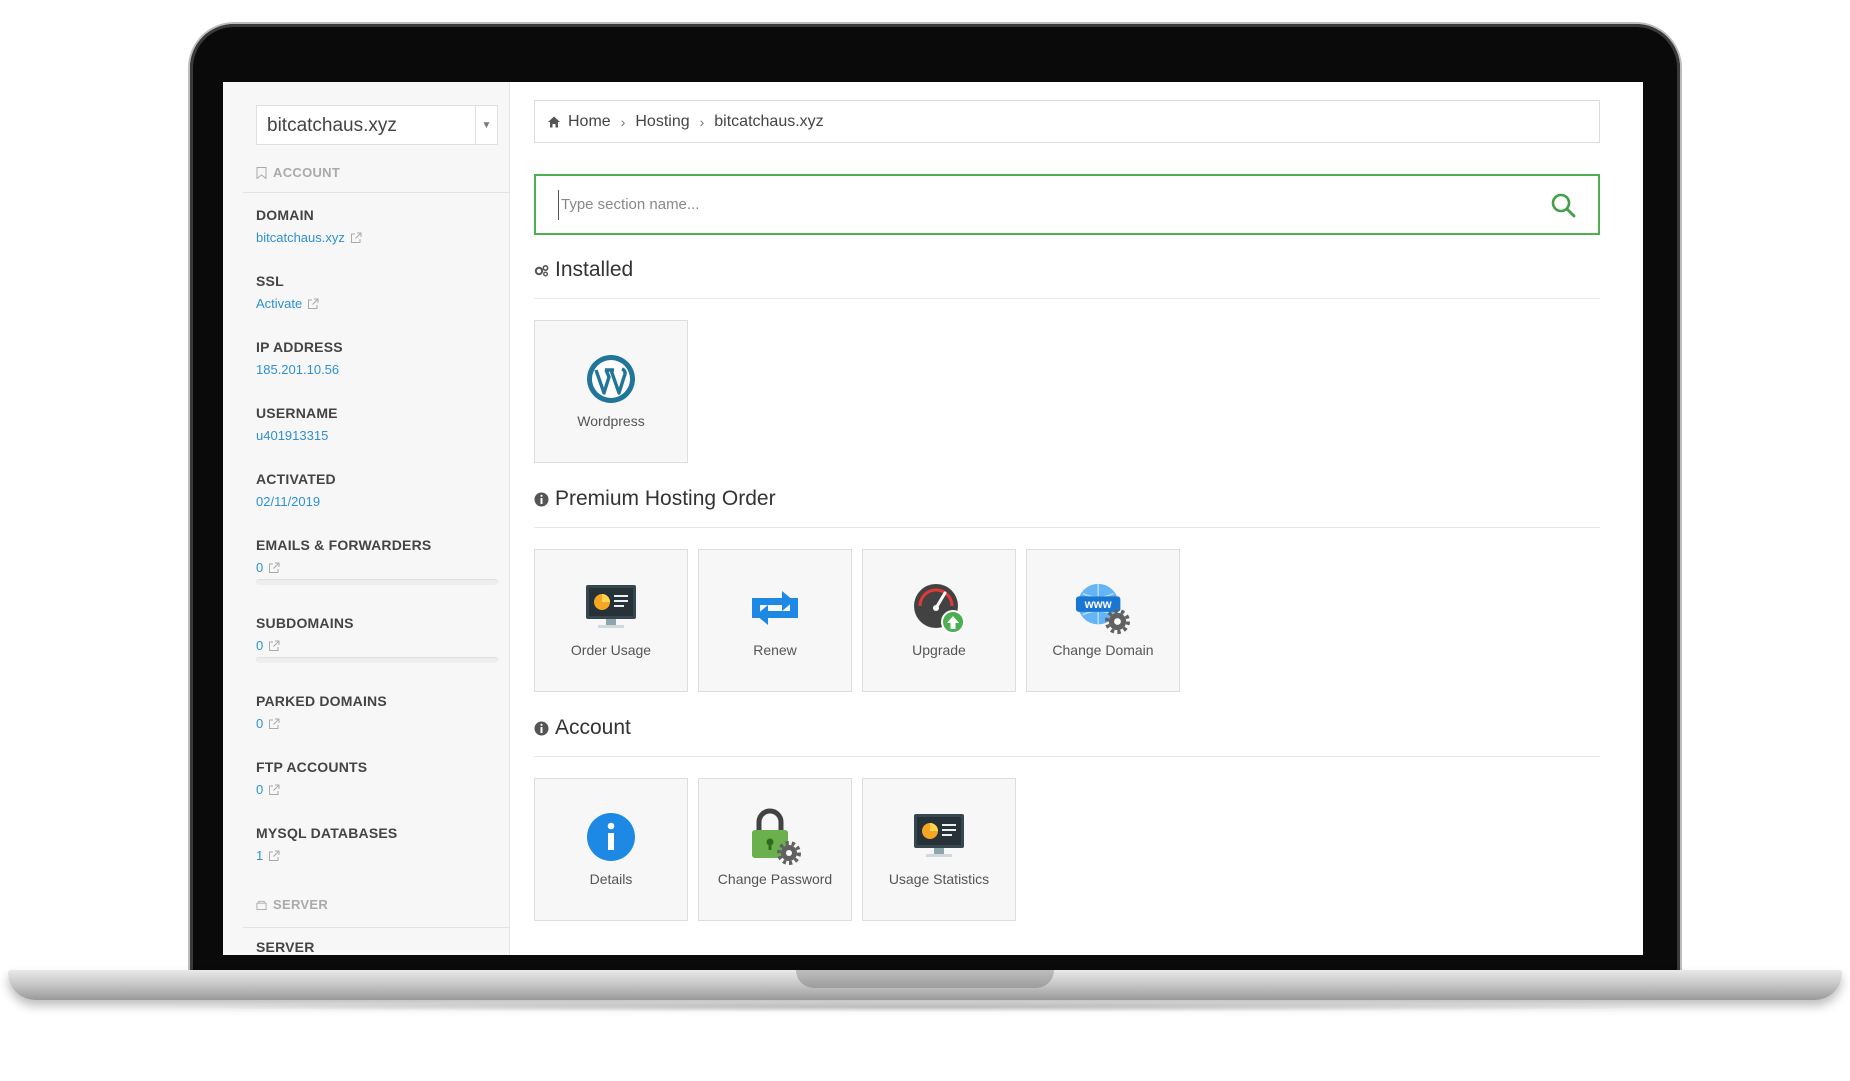 This screenshot has height=1081, width=1850. I want to click on subdomains-usage-bar, so click(377, 660).